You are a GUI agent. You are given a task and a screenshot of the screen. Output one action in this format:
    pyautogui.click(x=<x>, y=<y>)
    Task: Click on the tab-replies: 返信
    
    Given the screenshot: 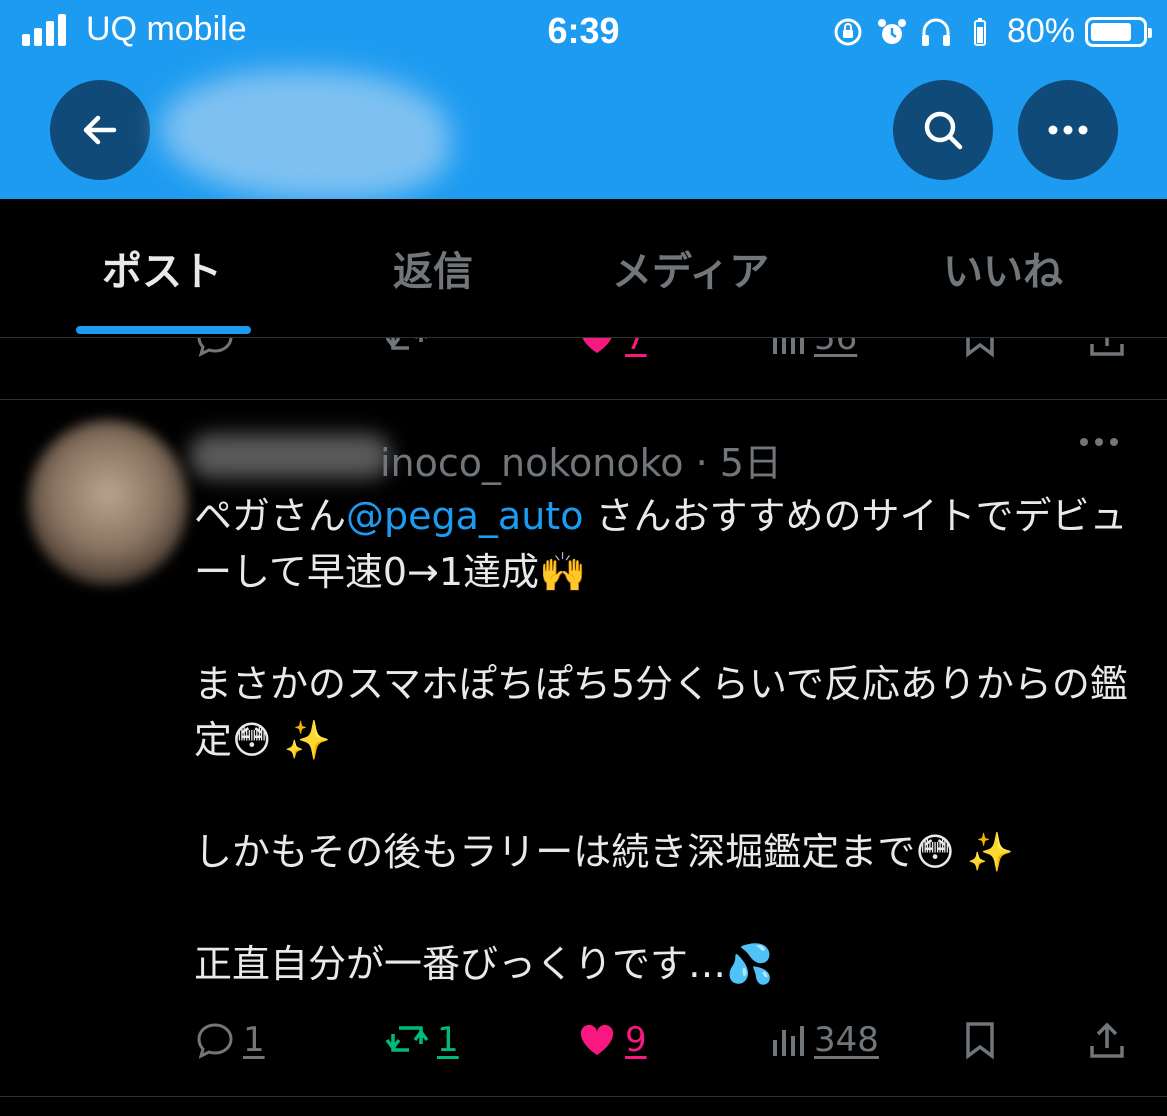 What is the action you would take?
    pyautogui.click(x=433, y=268)
    